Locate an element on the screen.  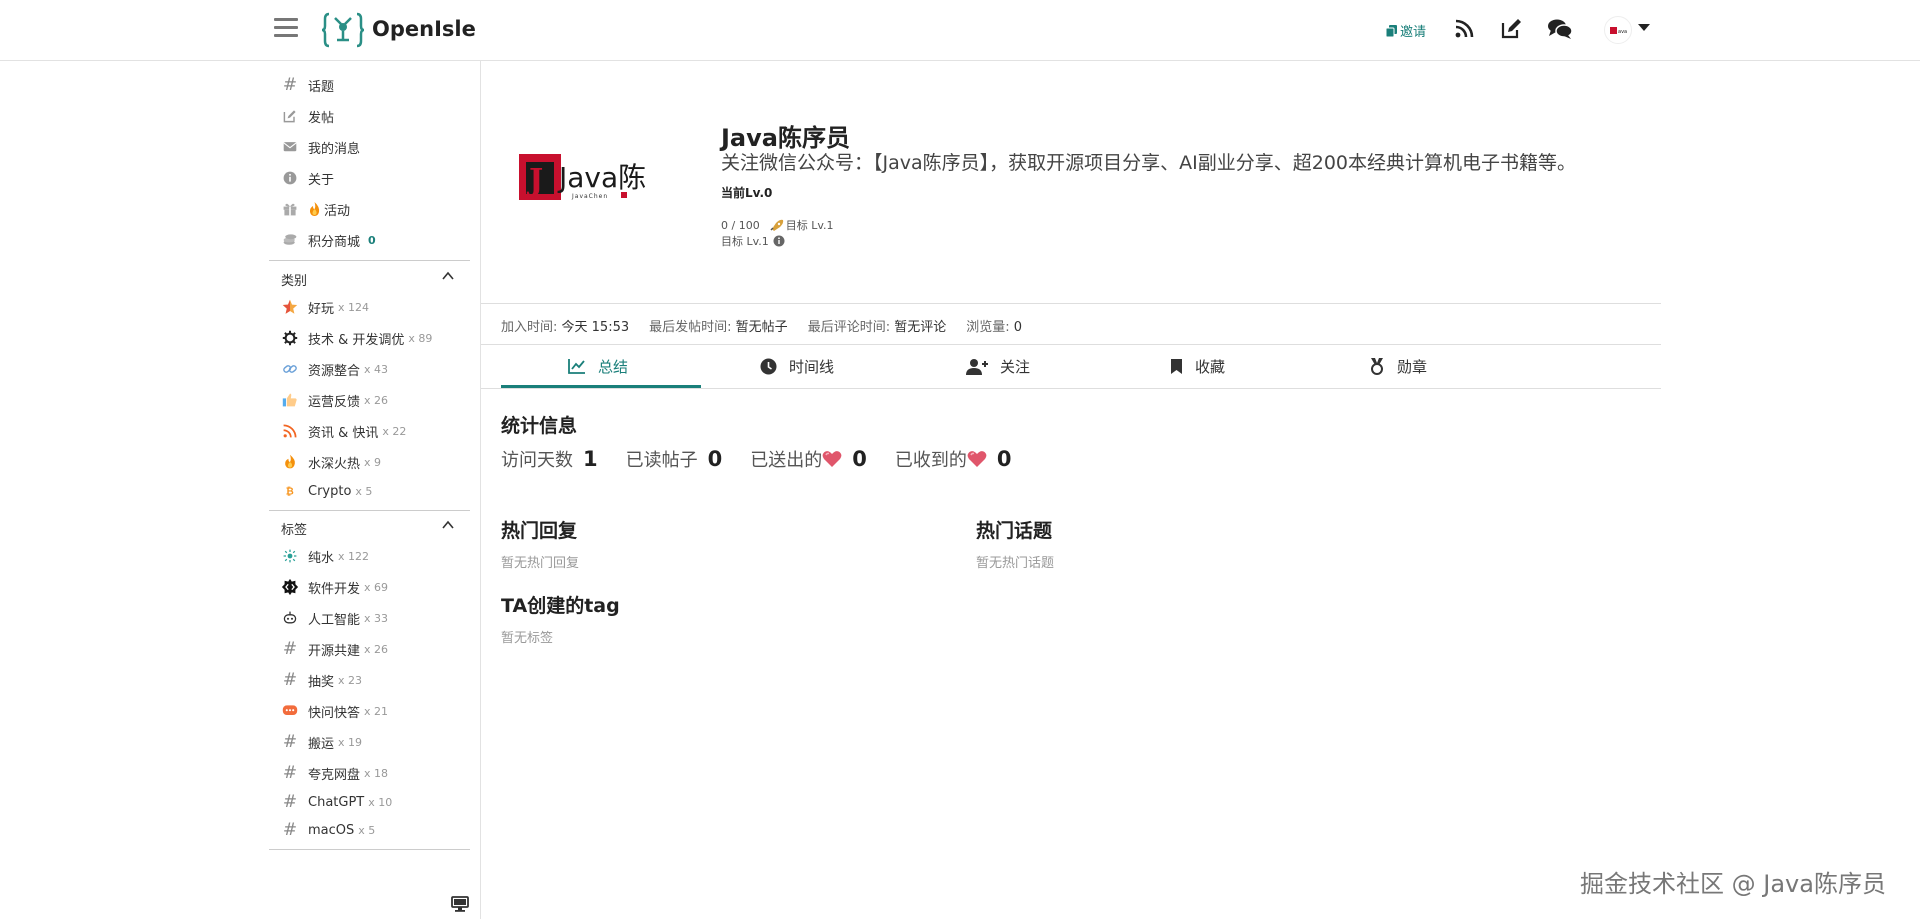
tag-label: 快问快答 is located at coordinates (334, 713).